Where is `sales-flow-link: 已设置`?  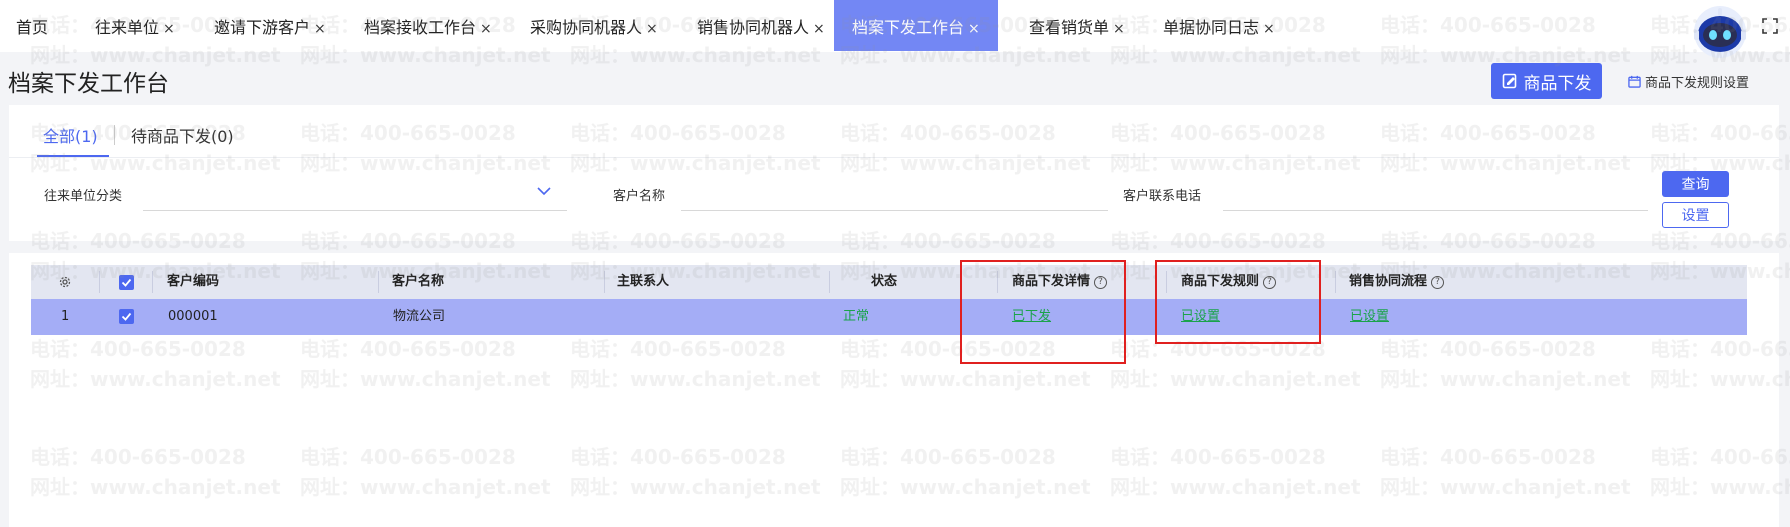
sales-flow-link: 已设置 is located at coordinates (1369, 317).